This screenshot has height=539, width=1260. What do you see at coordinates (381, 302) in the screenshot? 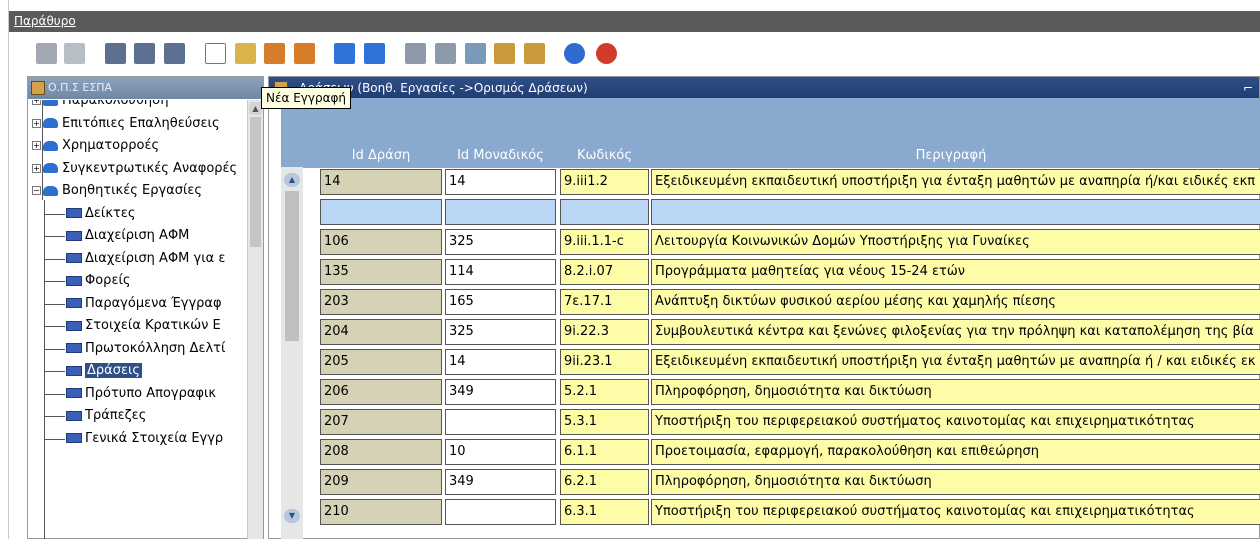
I see `id-action-cell: 203` at bounding box center [381, 302].